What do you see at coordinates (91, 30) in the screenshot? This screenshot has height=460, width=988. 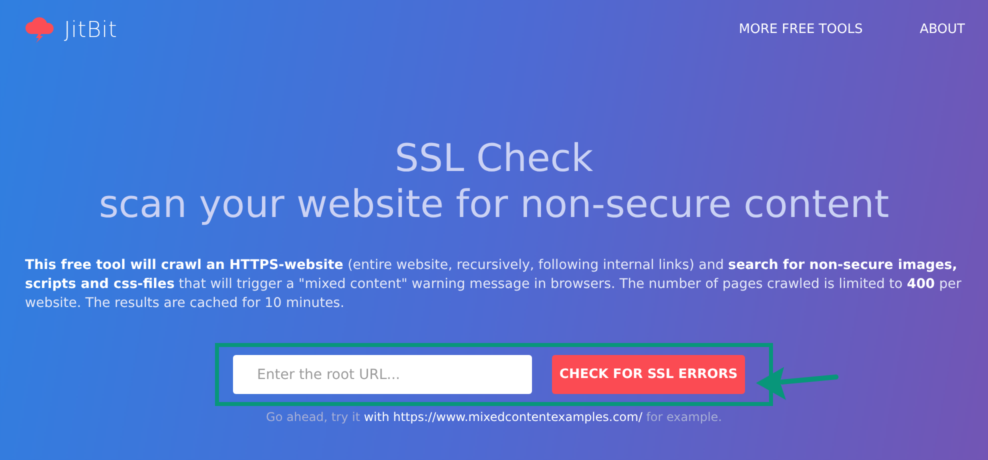 I see `brand-name: JitBit` at bounding box center [91, 30].